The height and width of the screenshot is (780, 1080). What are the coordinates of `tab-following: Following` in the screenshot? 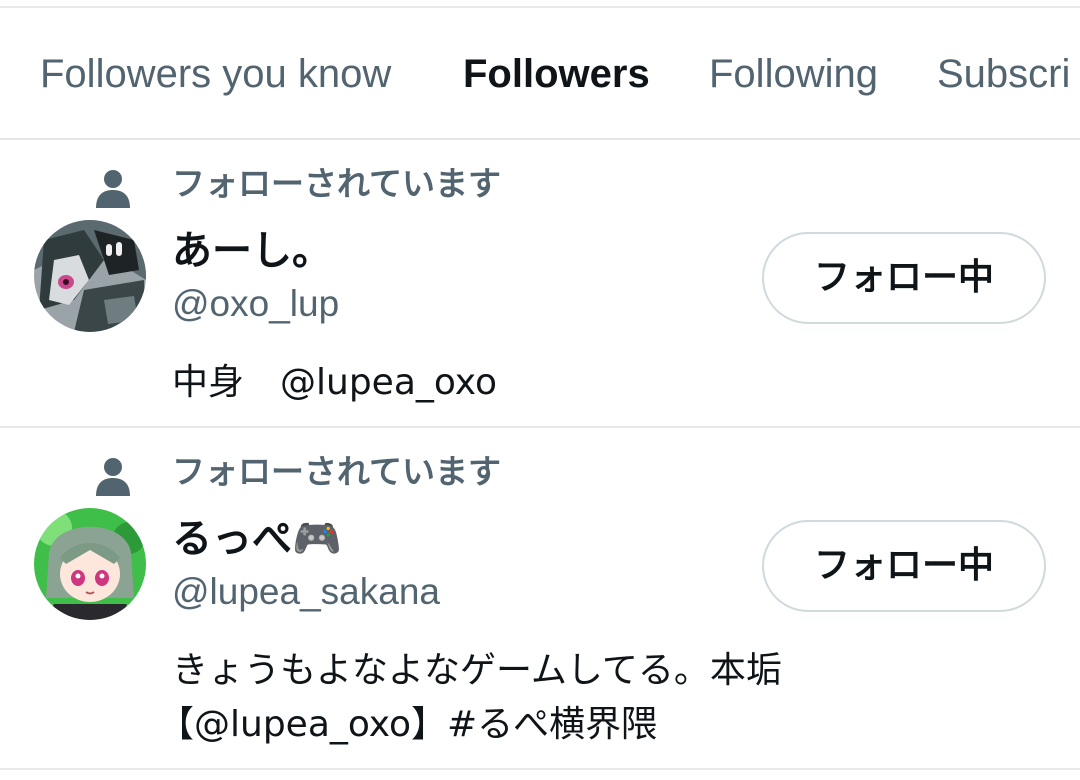 It's located at (793, 73).